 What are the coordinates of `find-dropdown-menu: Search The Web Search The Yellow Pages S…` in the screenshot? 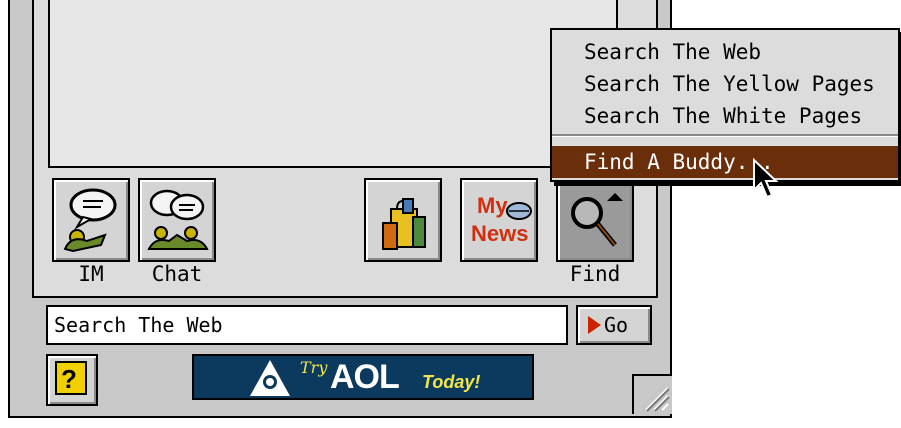 It's located at (725, 105).